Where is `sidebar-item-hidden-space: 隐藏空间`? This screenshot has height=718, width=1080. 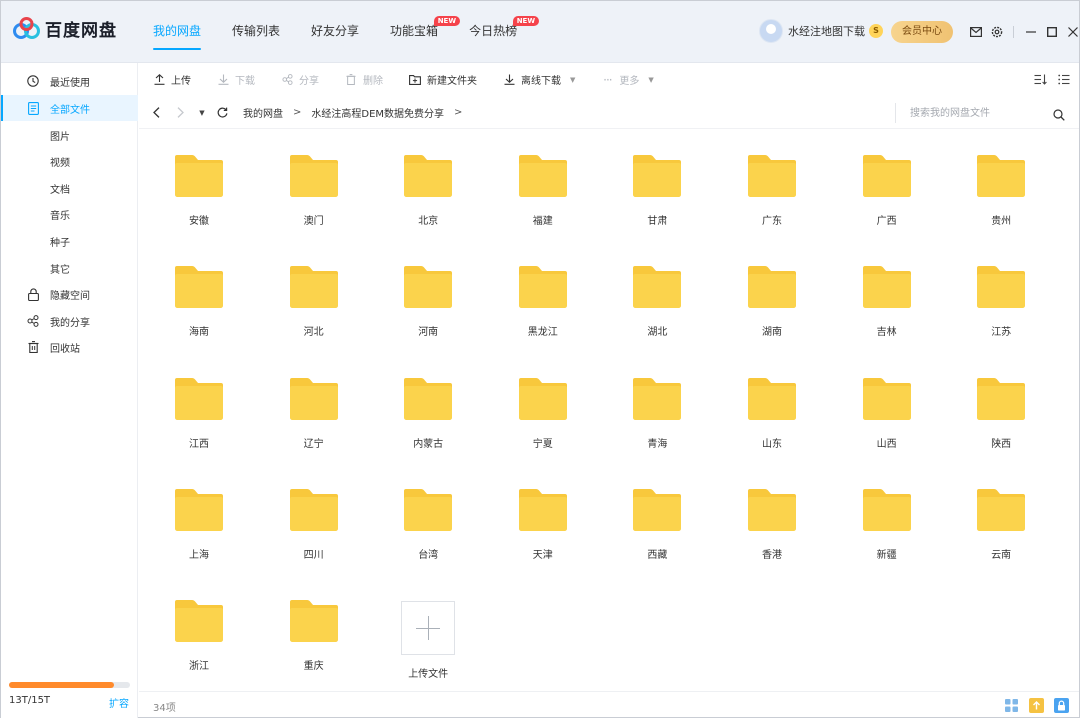 sidebar-item-hidden-space: 隐藏空间 is located at coordinates (69, 294).